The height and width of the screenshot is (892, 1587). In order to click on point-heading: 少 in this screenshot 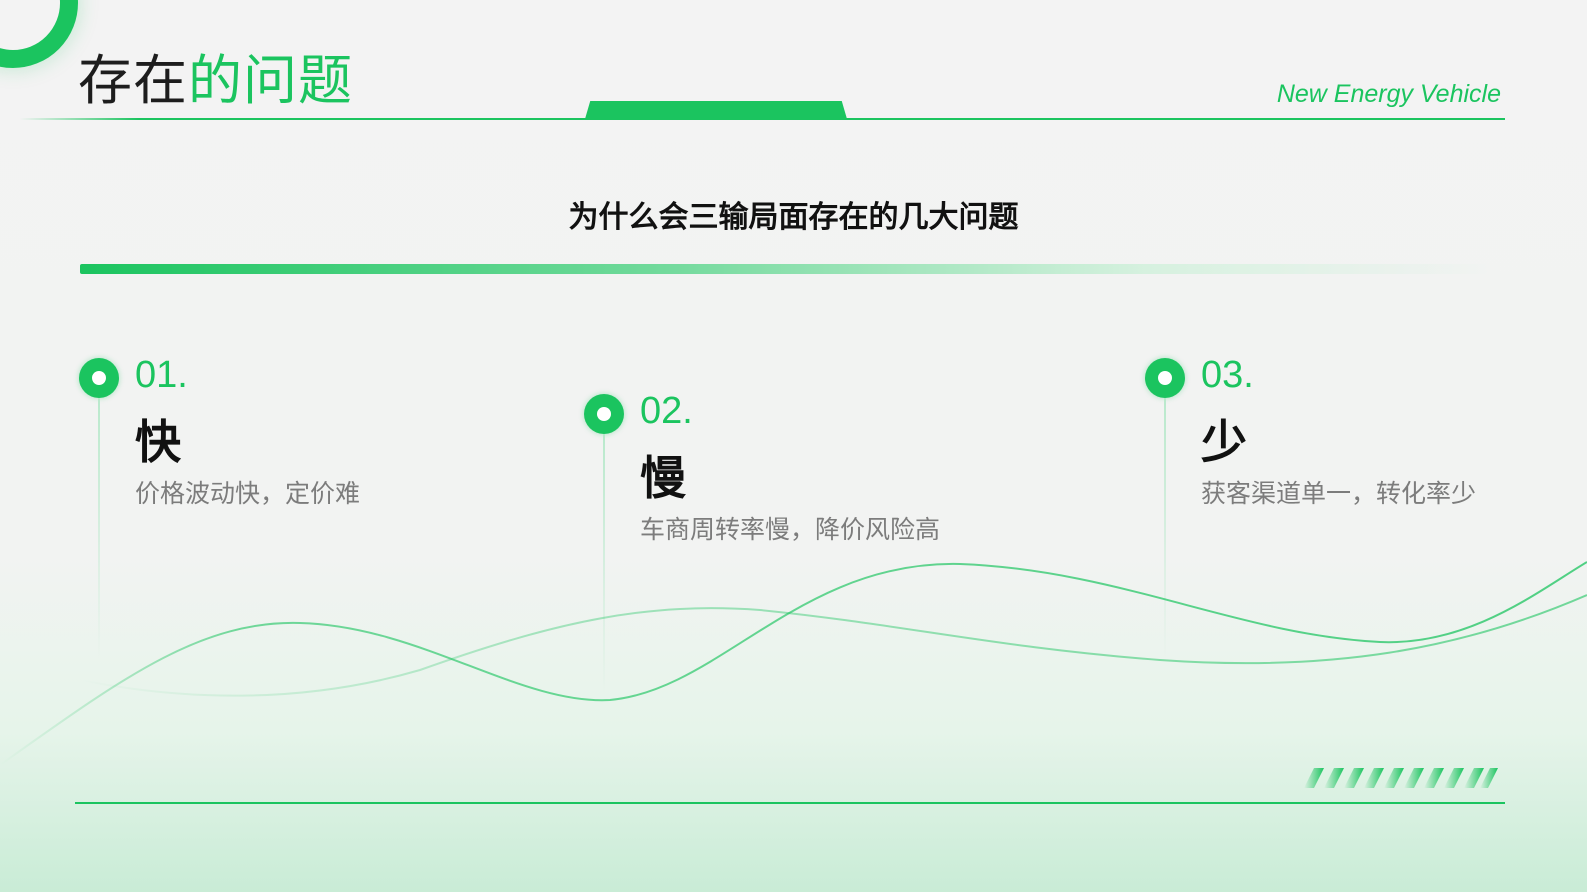, I will do `click(1224, 442)`.